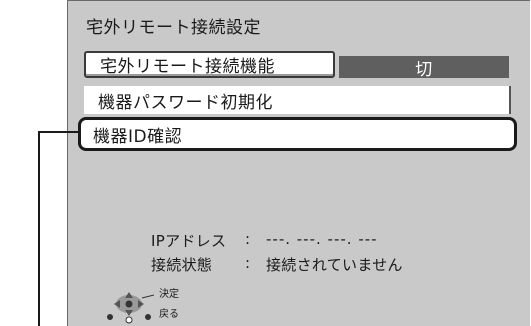 The height and width of the screenshot is (326, 531). Describe the element at coordinates (59, 132) in the screenshot. I see `callout-leader-horizontal` at that location.